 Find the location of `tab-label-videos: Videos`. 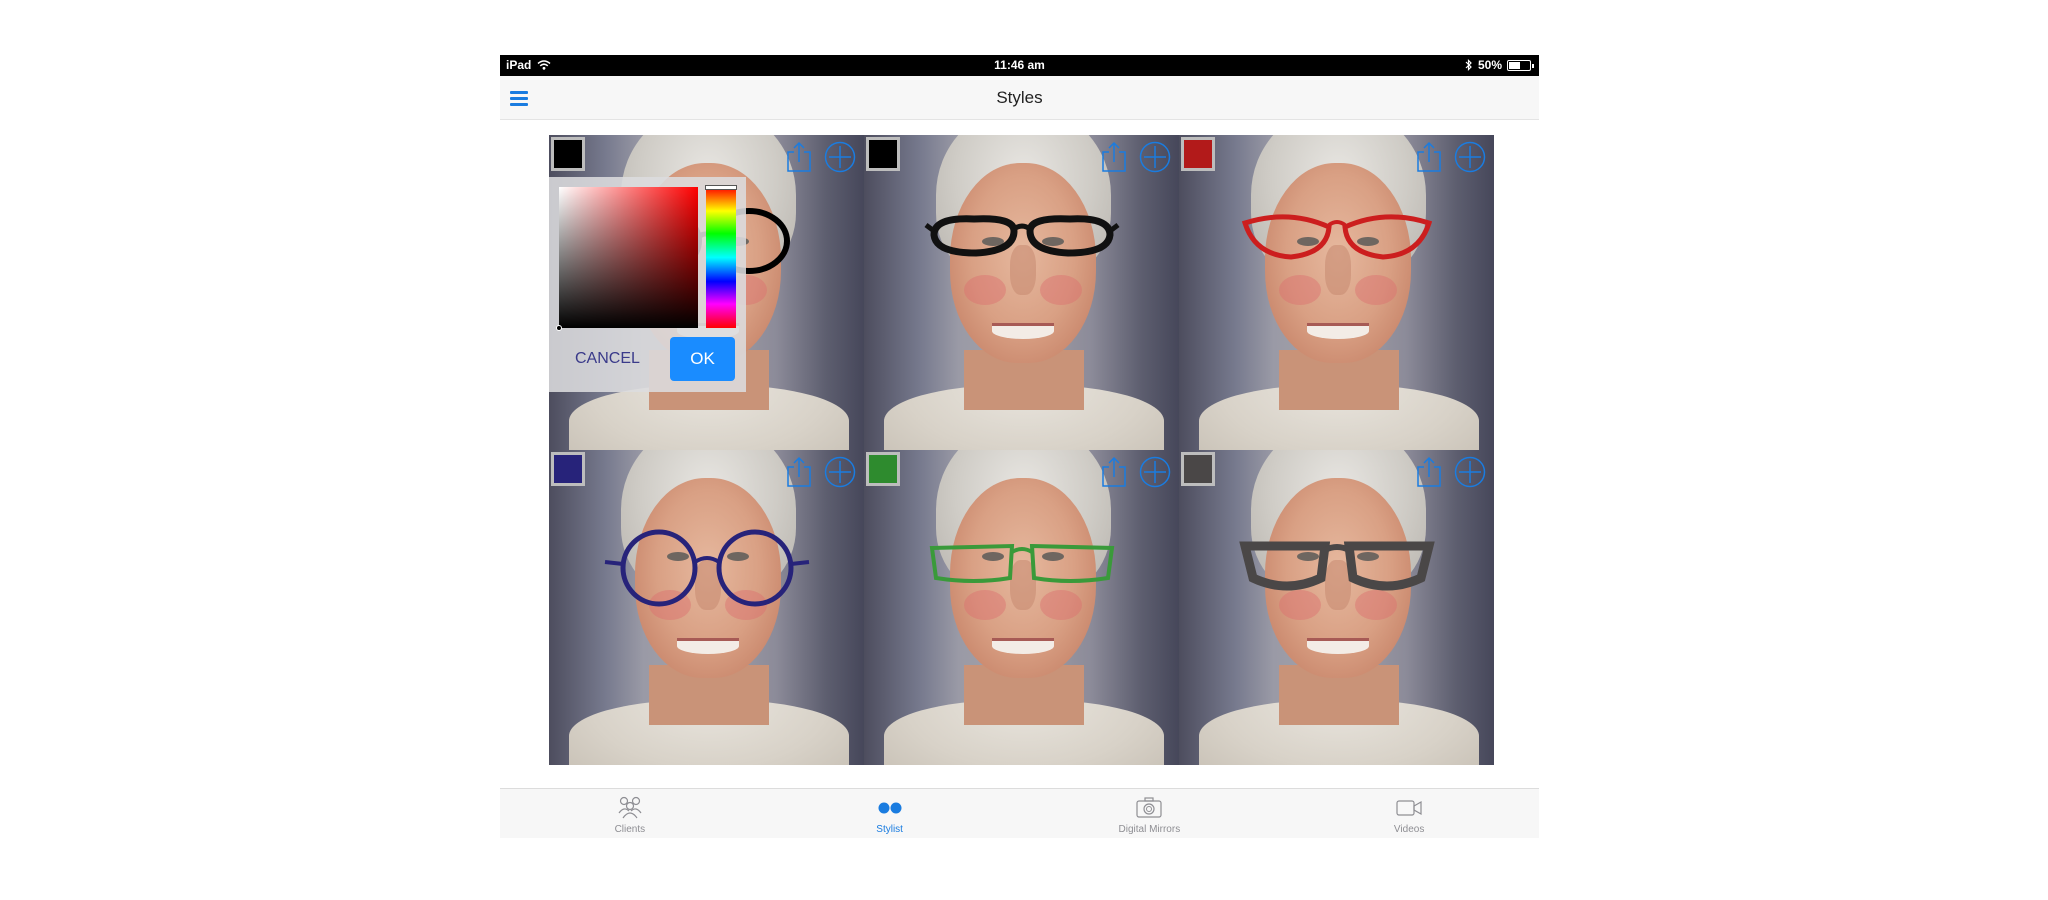

tab-label-videos: Videos is located at coordinates (1409, 829).